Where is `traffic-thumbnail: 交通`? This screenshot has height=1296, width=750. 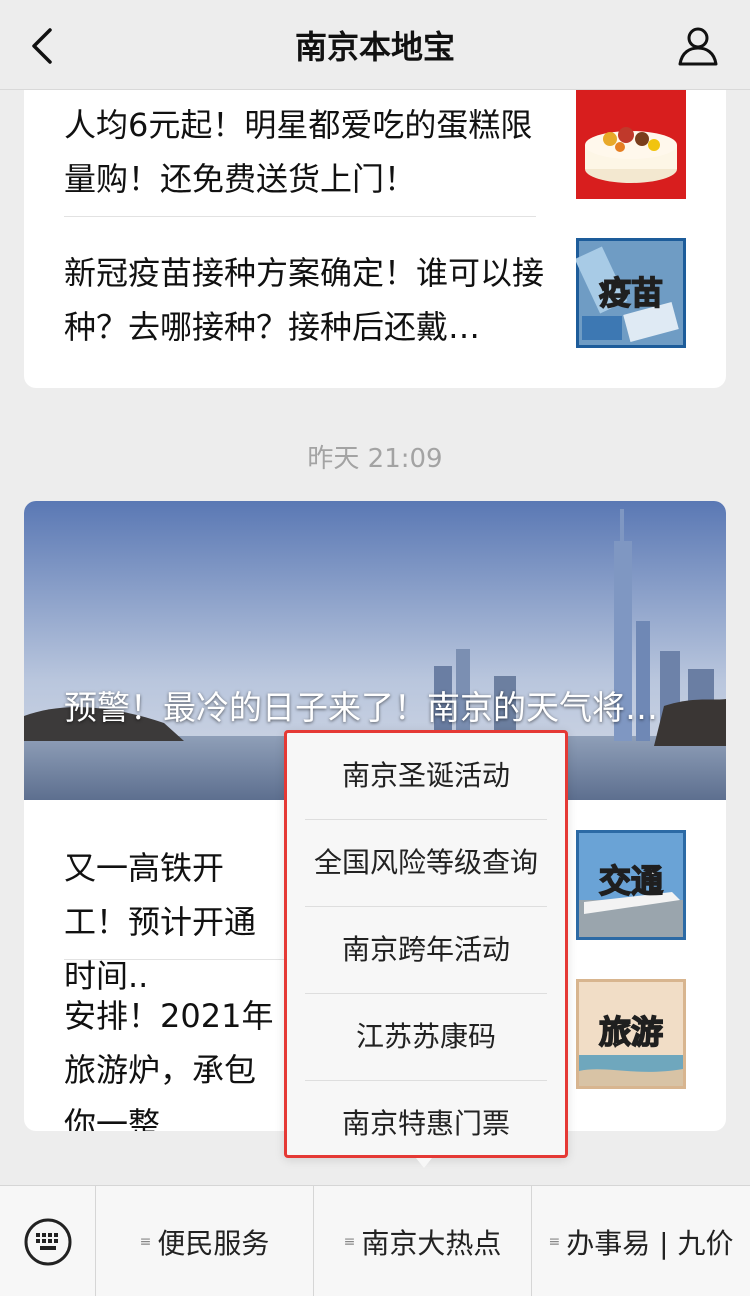
traffic-thumbnail: 交通 is located at coordinates (631, 885).